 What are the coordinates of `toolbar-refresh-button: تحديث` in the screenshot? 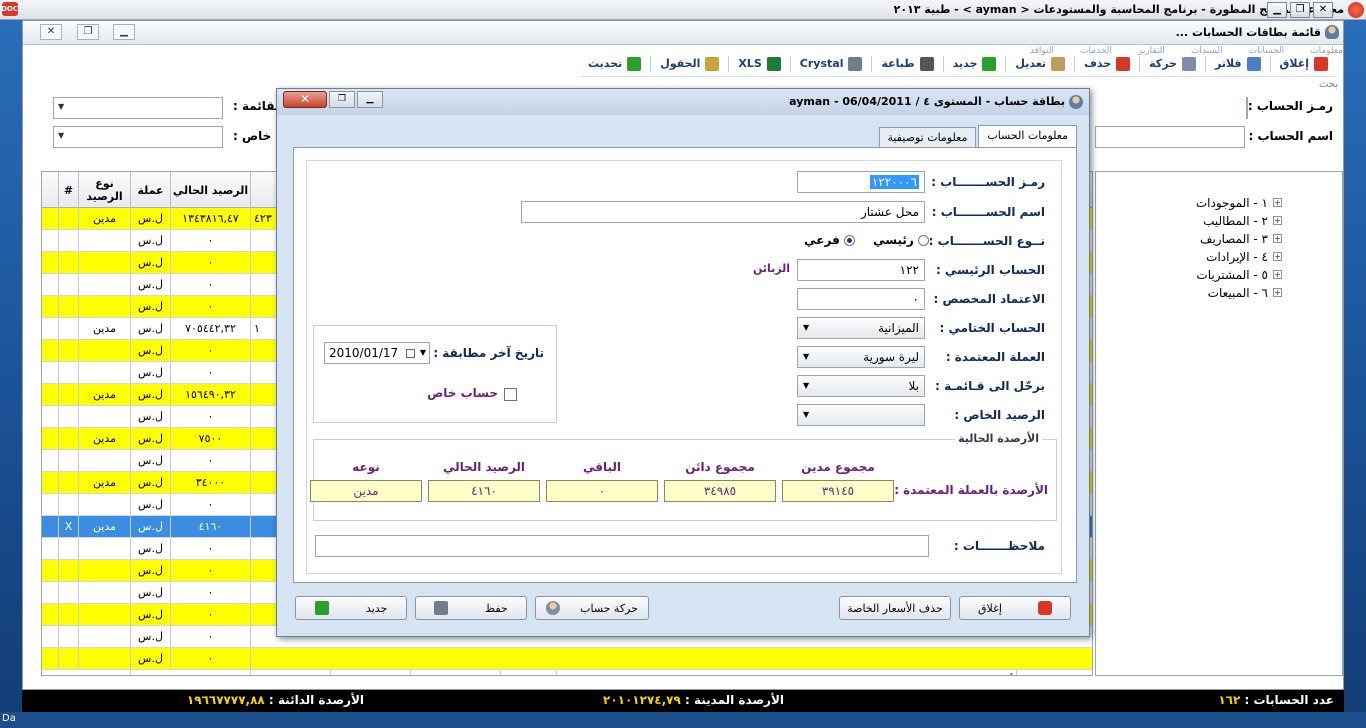 It's located at (614, 64).